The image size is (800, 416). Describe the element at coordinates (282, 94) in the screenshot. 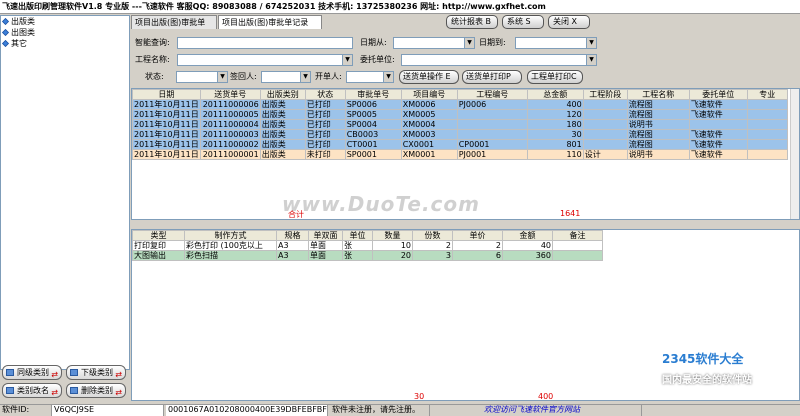

I see `column-header: 出版类别` at that location.